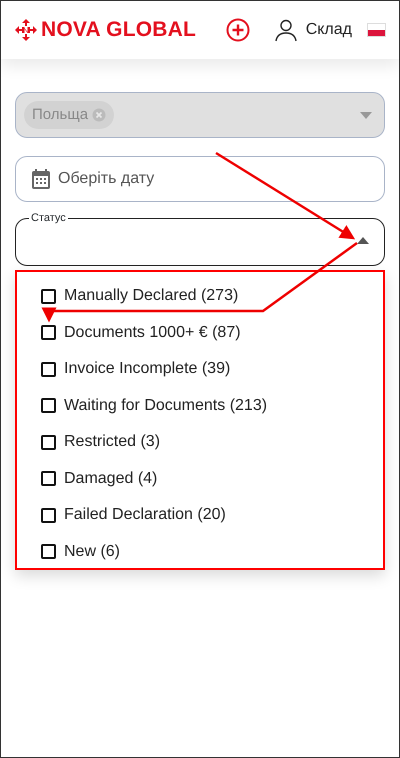  I want to click on option-label: Manually Declared (273), so click(151, 296).